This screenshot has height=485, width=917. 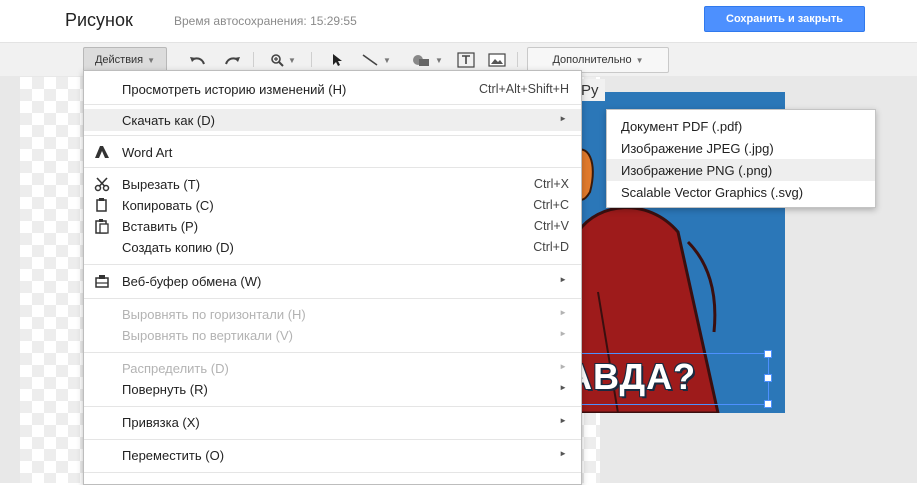 I want to click on menu-item-label: Выровнять по вертикали (V), so click(x=207, y=335).